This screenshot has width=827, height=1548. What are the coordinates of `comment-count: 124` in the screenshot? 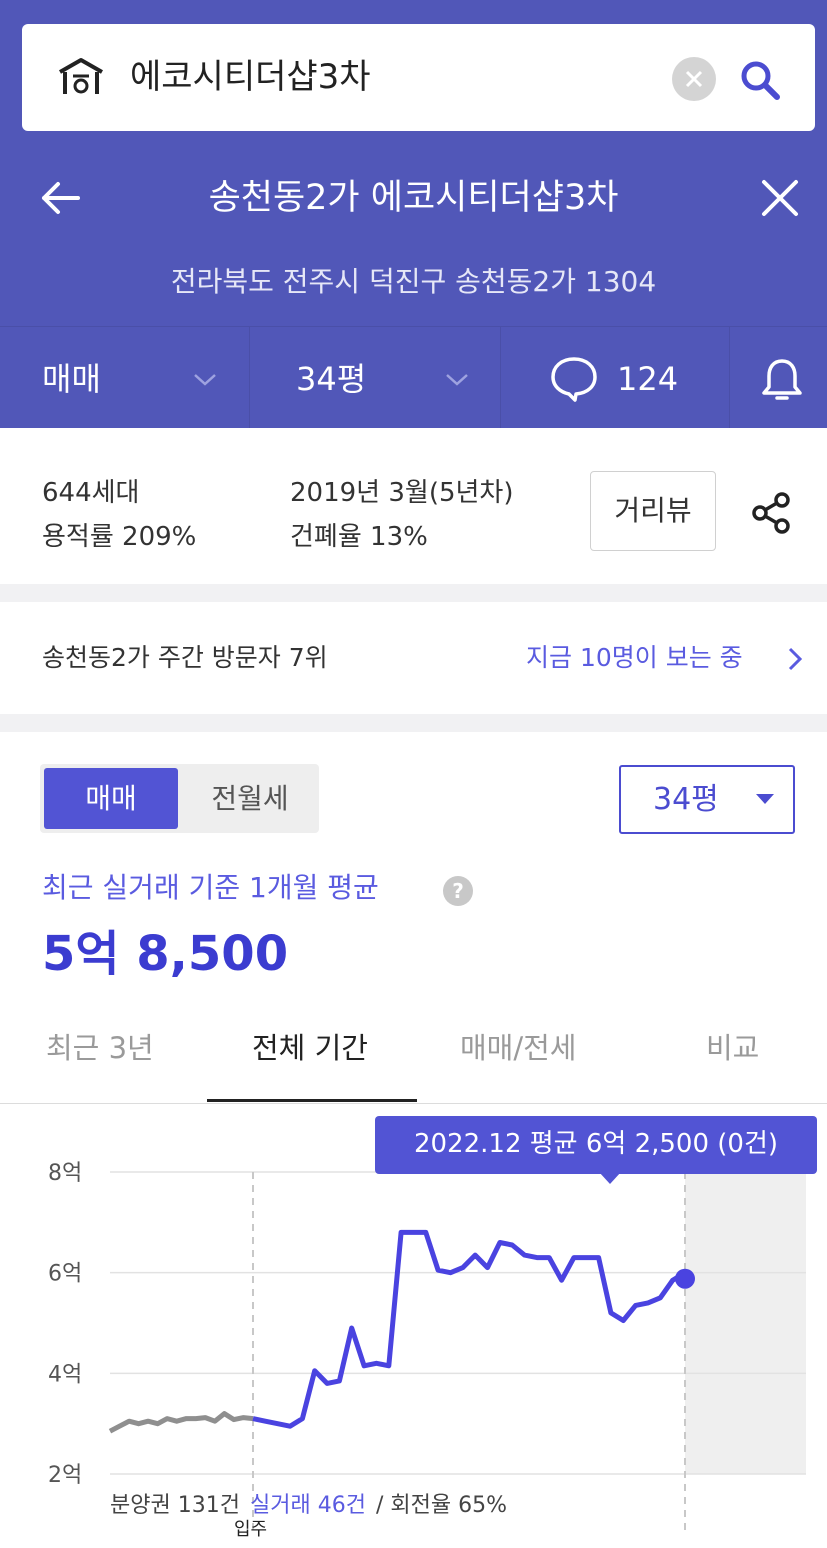 It's located at (648, 379).